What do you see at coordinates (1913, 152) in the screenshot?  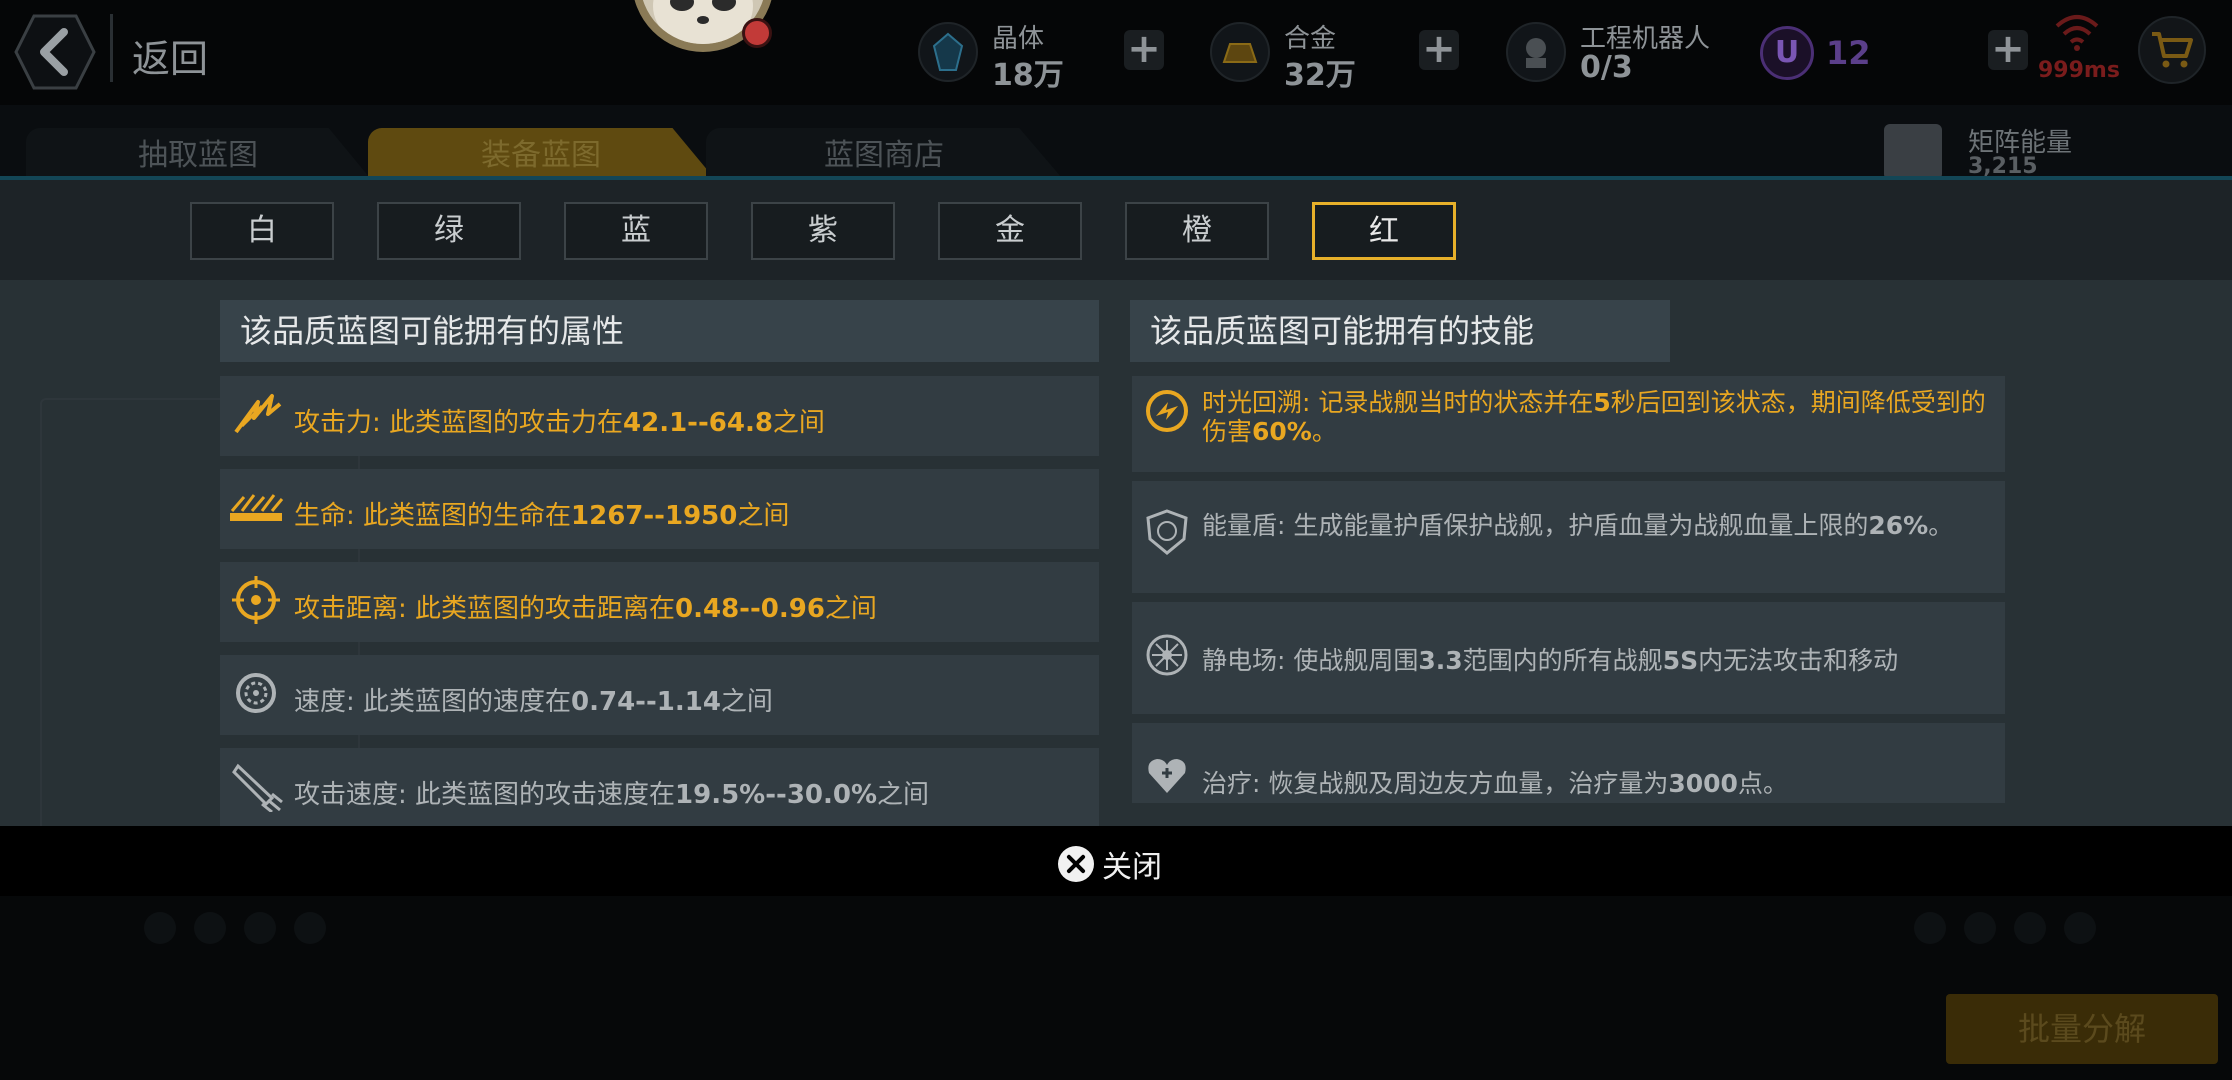 I see `matrix-energy-icon` at bounding box center [1913, 152].